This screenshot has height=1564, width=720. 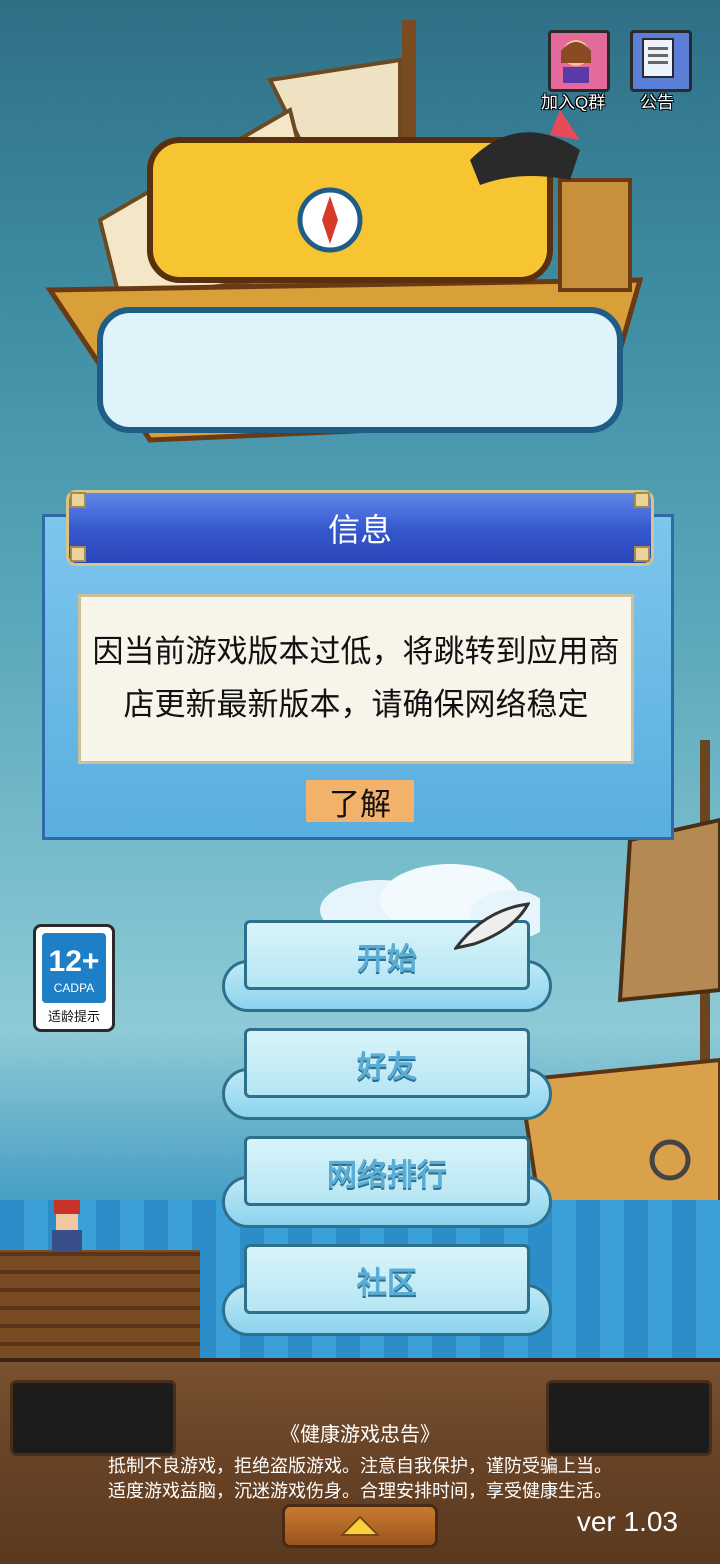 What do you see at coordinates (360, 1491) in the screenshot?
I see `health-notice-line: 适度游戏益脑，沉迷游戏伤身。合理安排时间，享受健康生活。` at bounding box center [360, 1491].